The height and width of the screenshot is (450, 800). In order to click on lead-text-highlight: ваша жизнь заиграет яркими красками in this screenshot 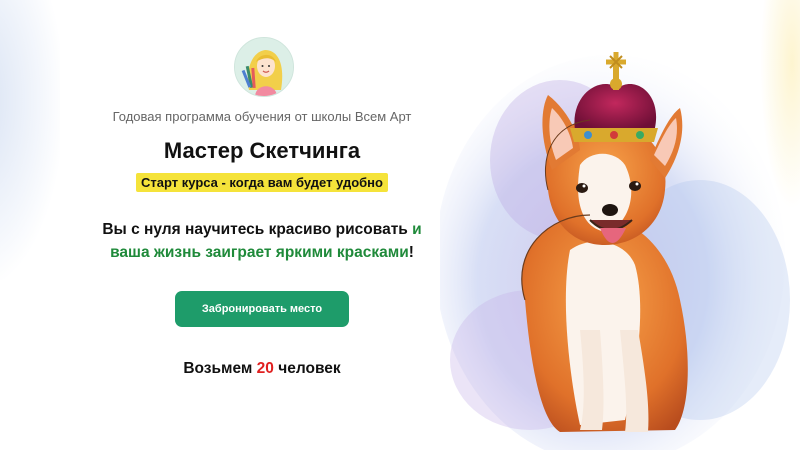, I will do `click(259, 252)`.